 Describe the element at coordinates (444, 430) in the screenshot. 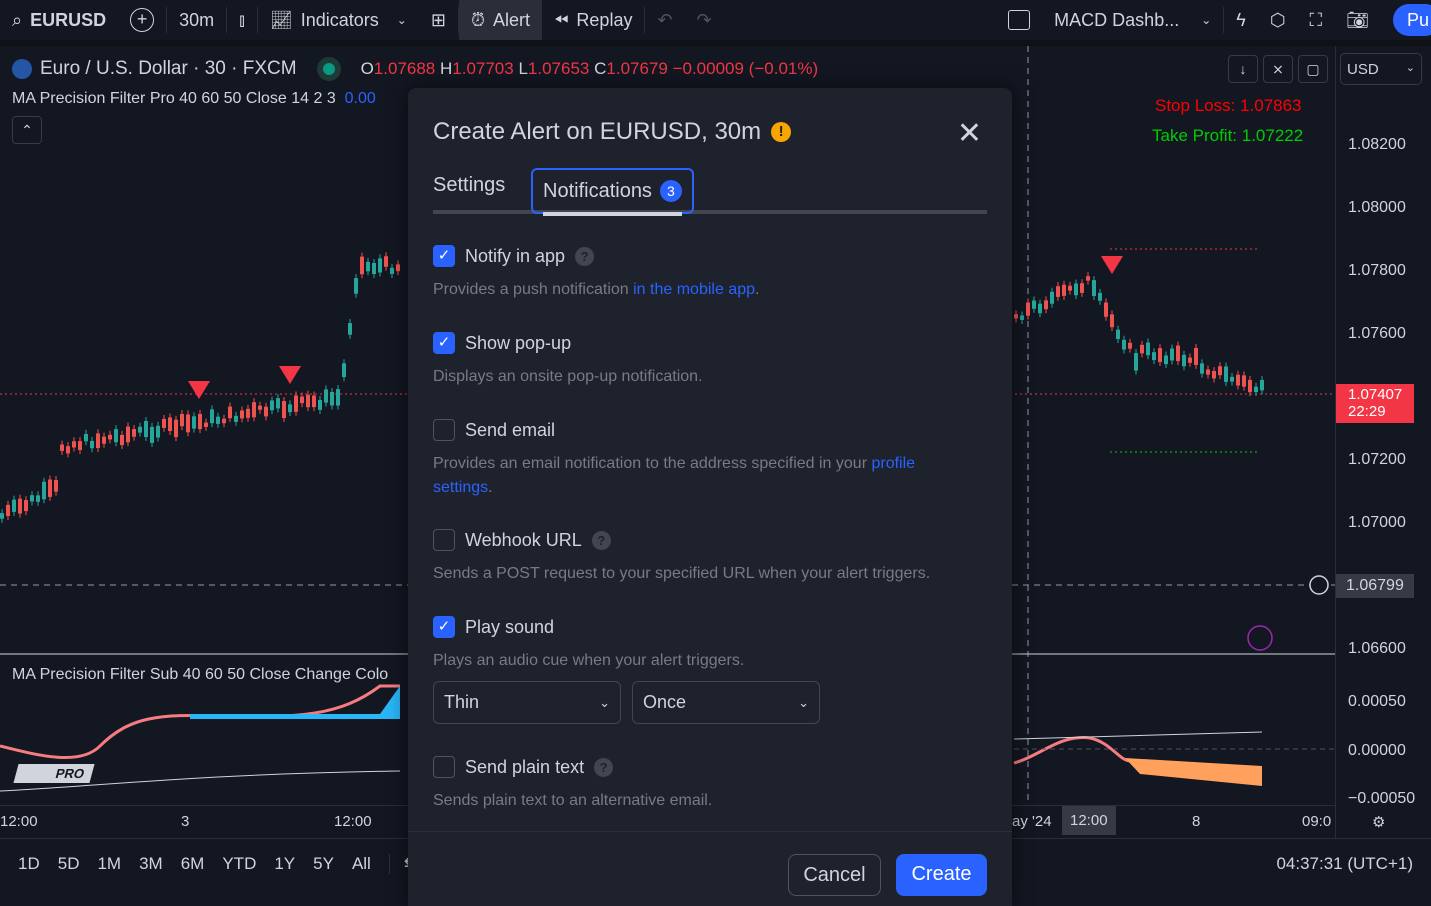

I see `send-email-checkbox` at that location.